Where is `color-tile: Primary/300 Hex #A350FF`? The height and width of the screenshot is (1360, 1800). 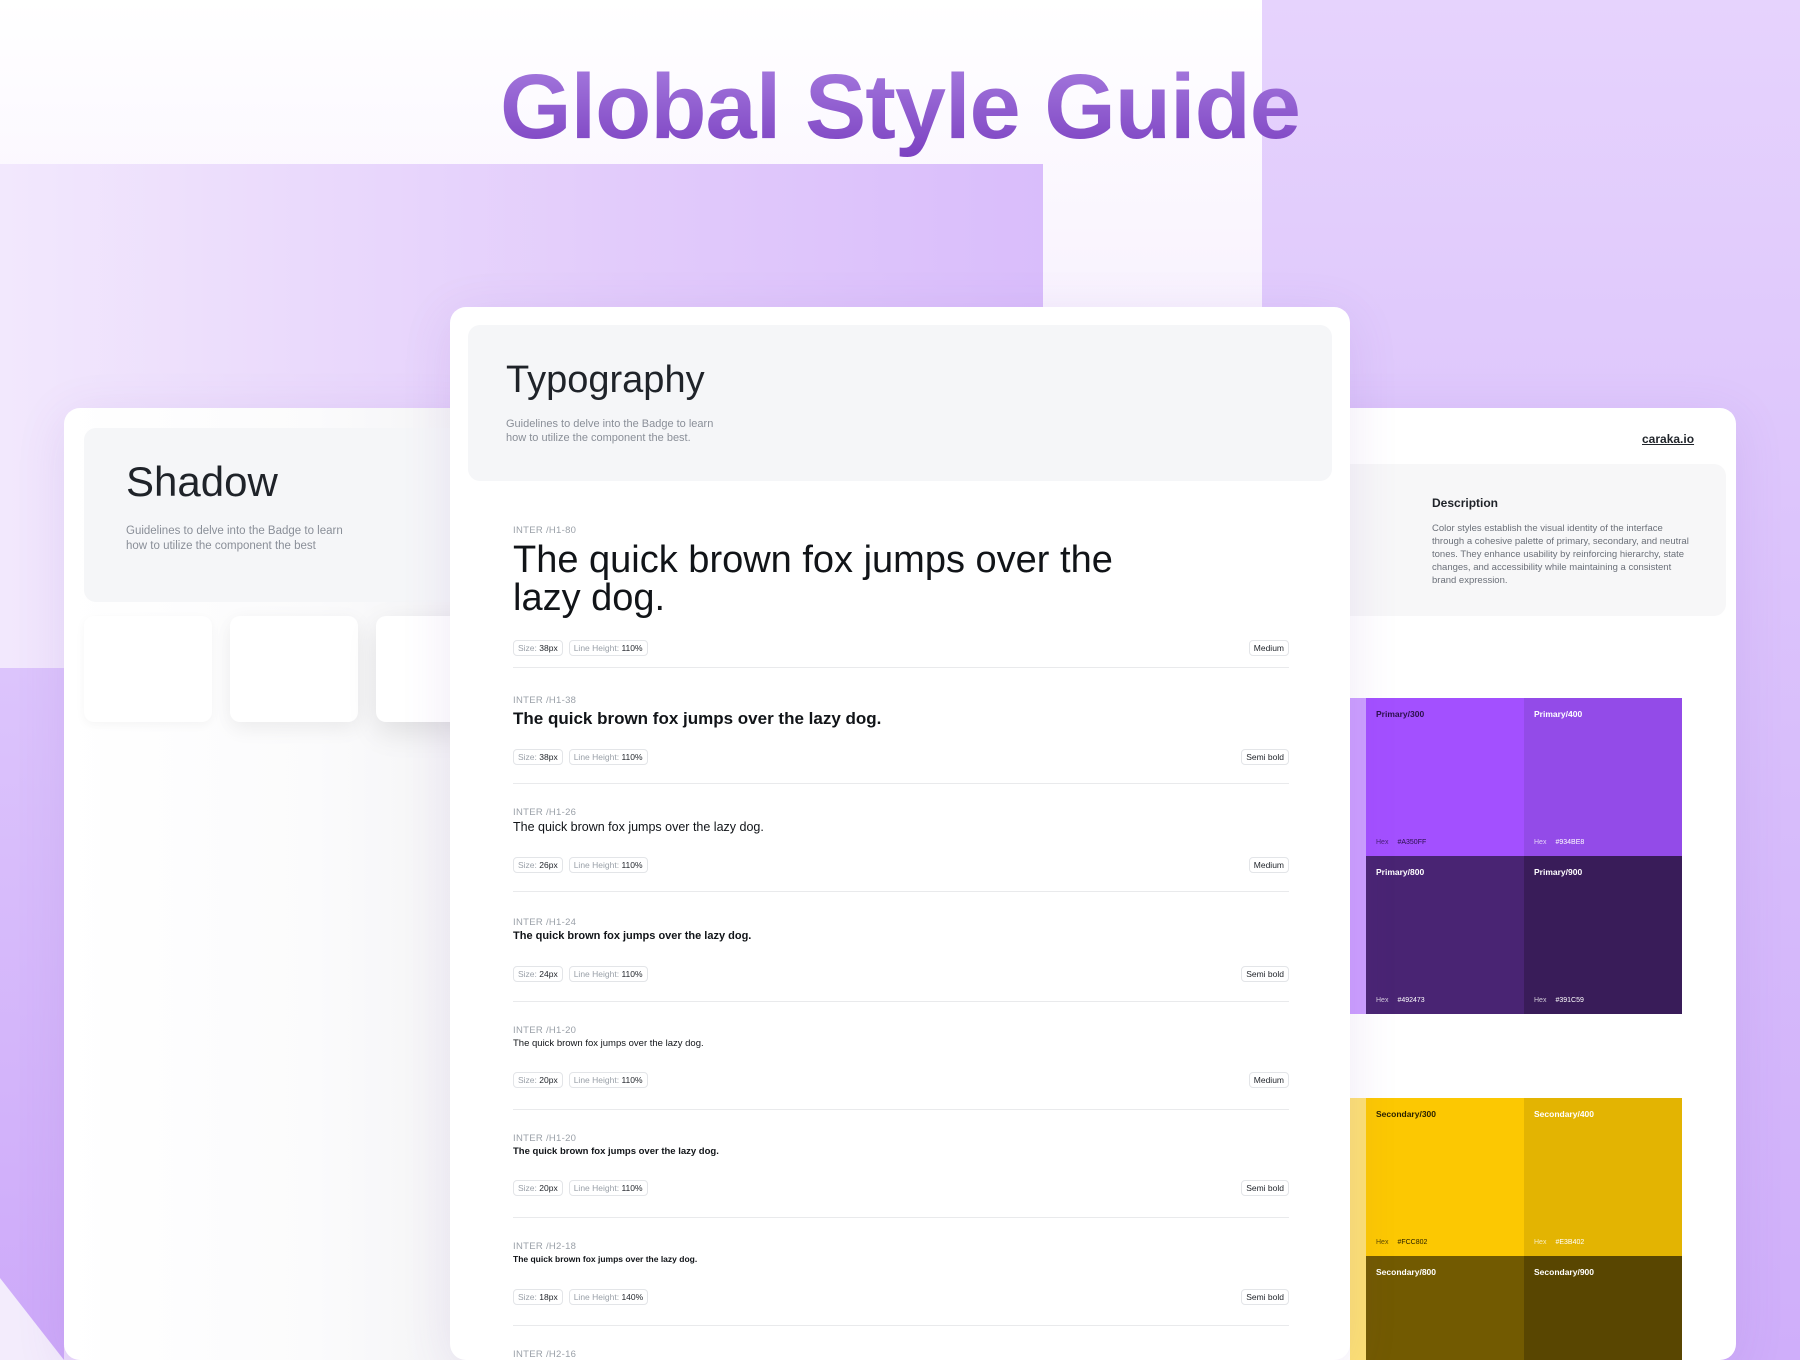 color-tile: Primary/300 Hex #A350FF is located at coordinates (1445, 777).